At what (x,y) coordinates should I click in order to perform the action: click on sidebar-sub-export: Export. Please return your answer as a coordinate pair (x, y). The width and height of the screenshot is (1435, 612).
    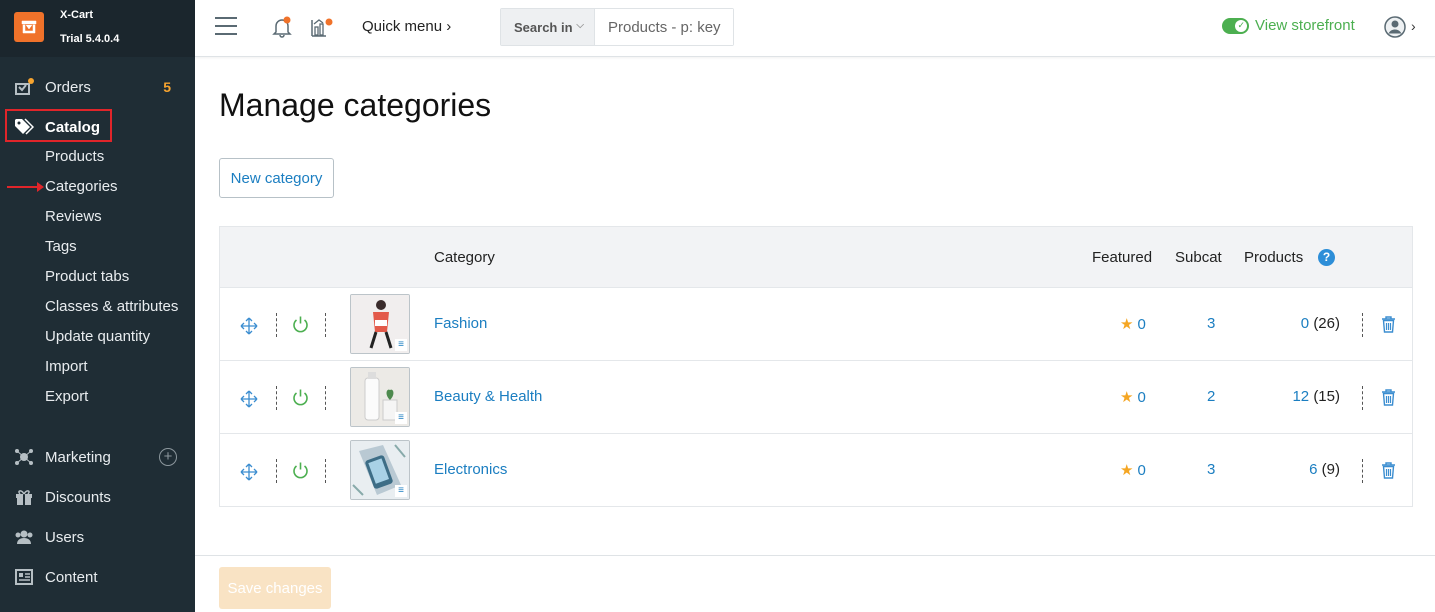
    Looking at the image, I should click on (66, 397).